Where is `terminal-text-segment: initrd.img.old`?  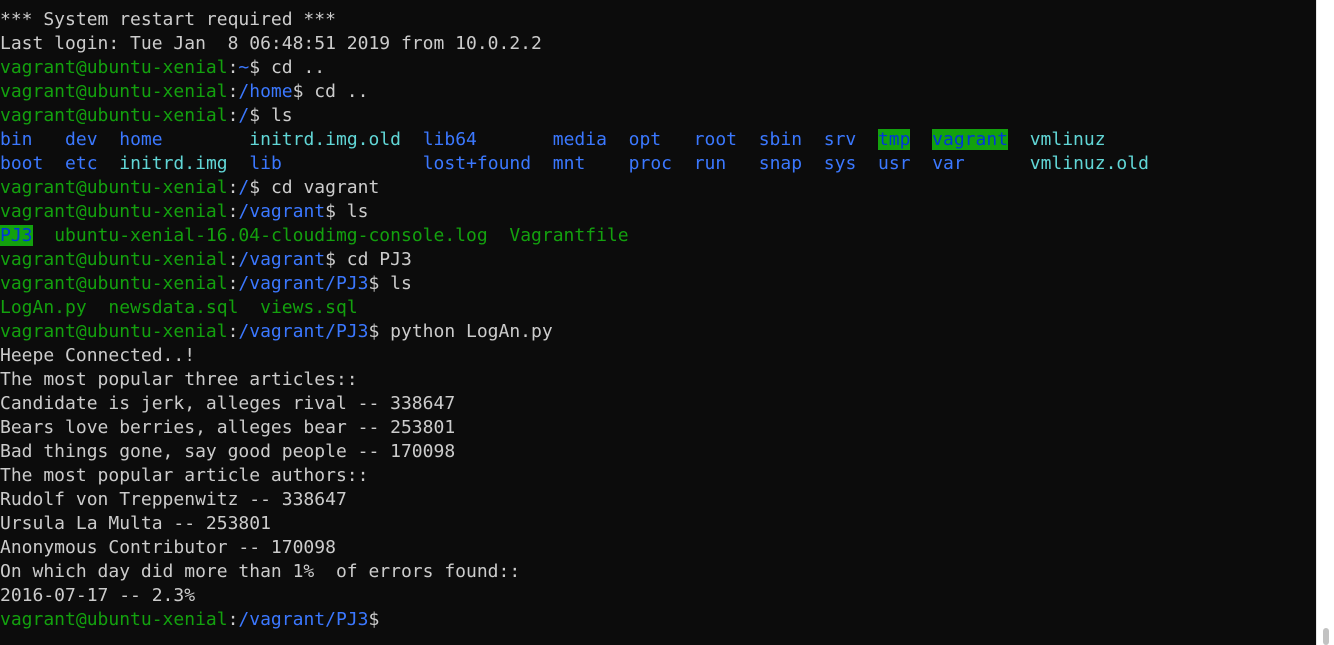 terminal-text-segment: initrd.img.old is located at coordinates (325, 139).